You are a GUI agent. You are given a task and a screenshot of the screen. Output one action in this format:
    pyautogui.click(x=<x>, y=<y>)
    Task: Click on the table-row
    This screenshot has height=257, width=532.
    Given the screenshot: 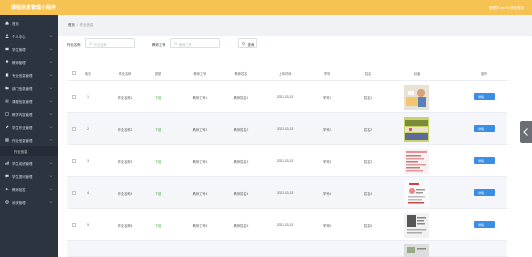 What is the action you would take?
    pyautogui.click(x=287, y=249)
    